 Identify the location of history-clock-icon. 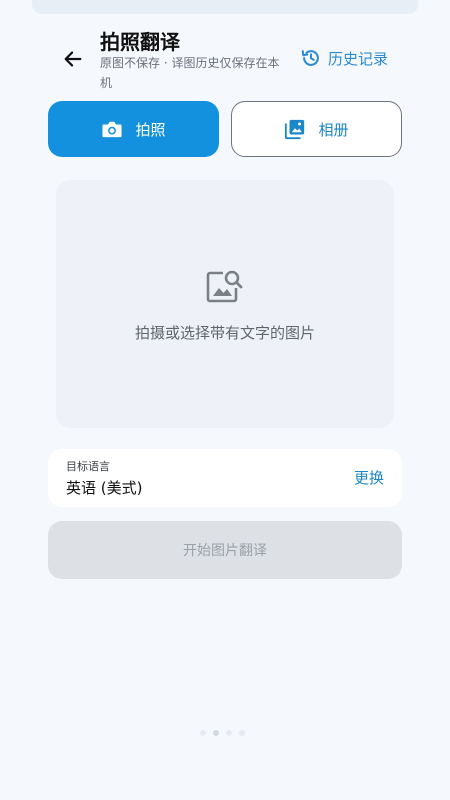
(310, 58).